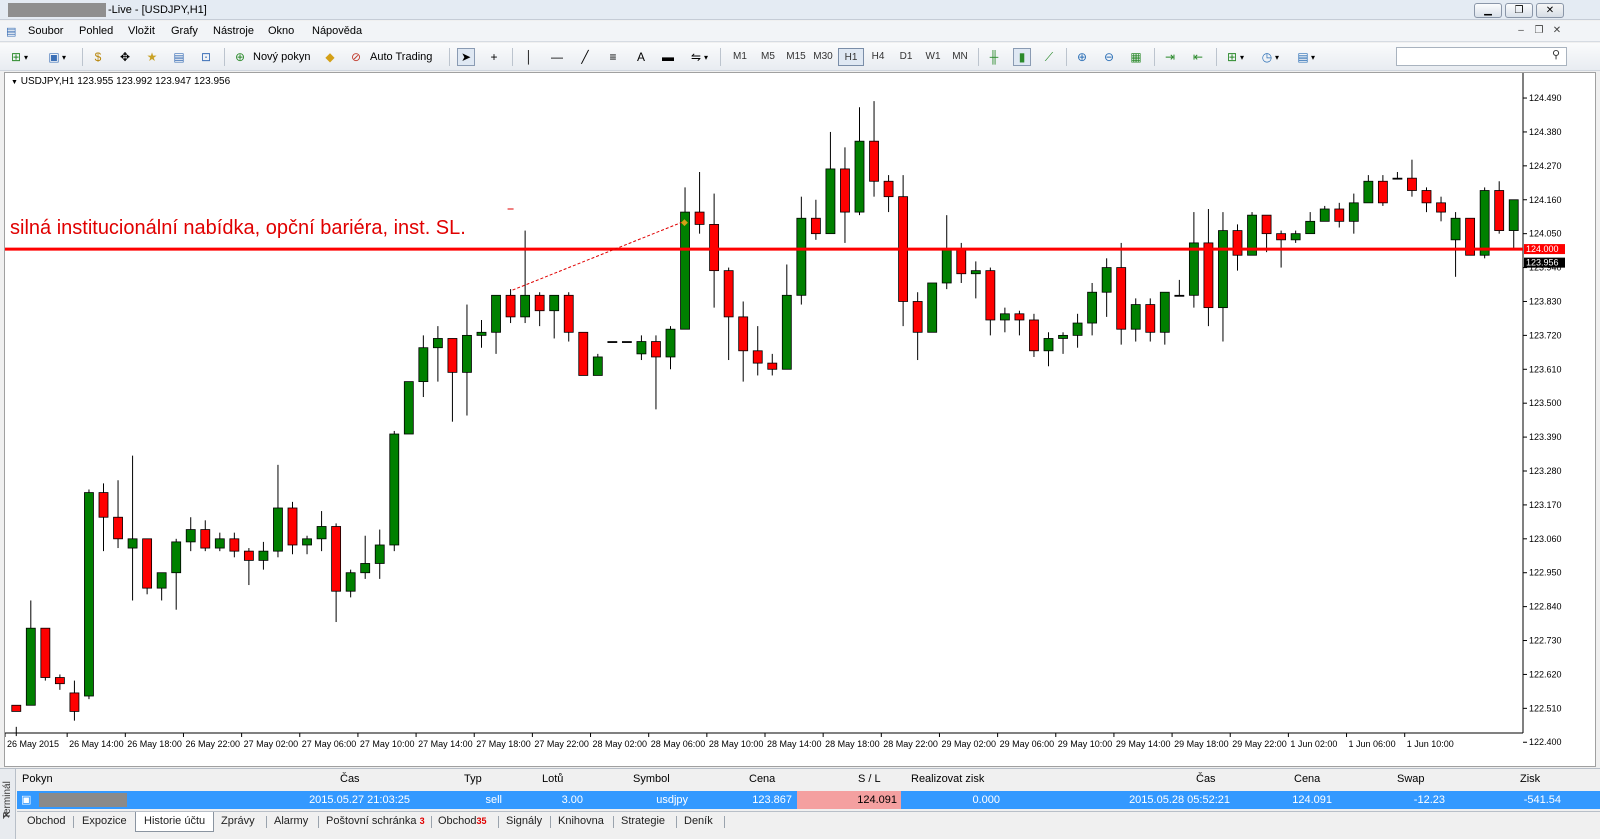 The height and width of the screenshot is (839, 1600). I want to click on tile-windows-button: ▦, so click(1136, 57).